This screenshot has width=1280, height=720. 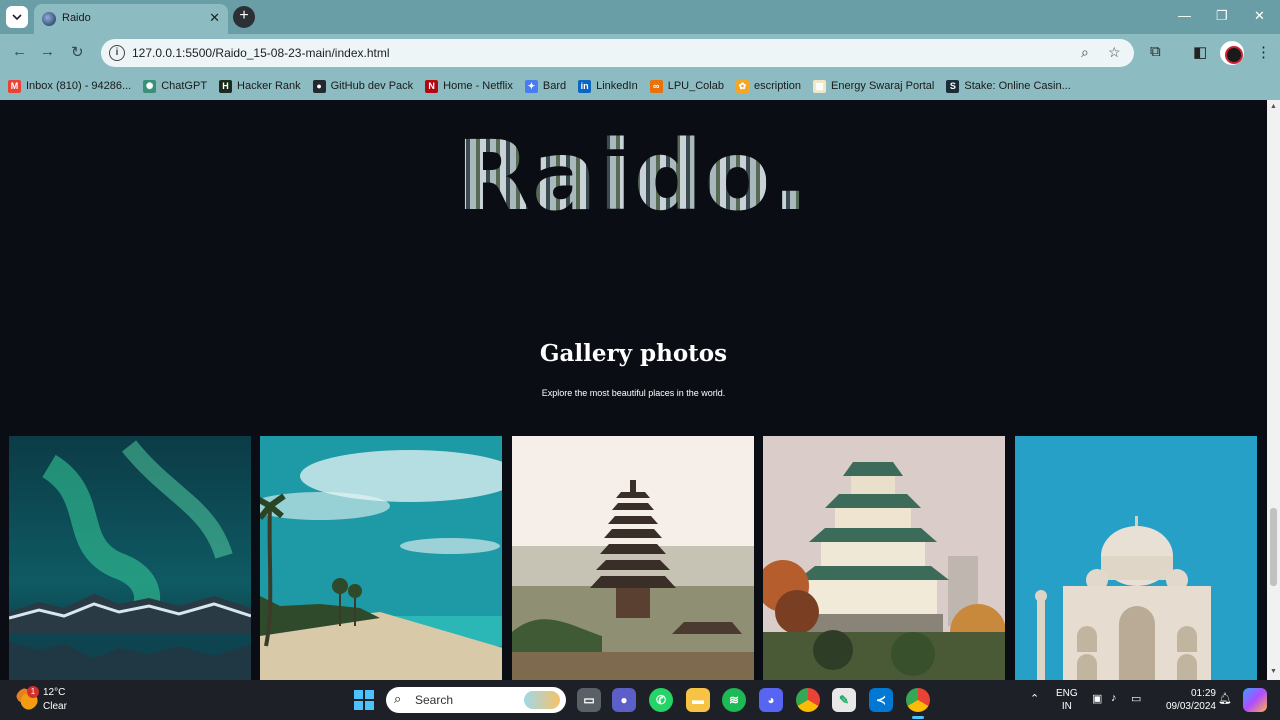 I want to click on close-tab-icon: ✕, so click(x=214, y=18).